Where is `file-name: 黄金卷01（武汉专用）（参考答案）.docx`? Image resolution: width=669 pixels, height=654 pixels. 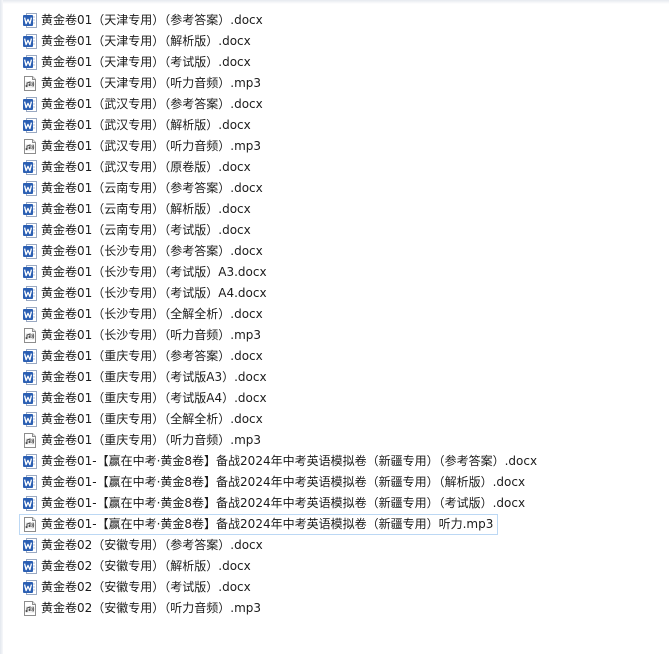
file-name: 黄金卷01（武汉专用）（参考答案）.docx is located at coordinates (152, 104).